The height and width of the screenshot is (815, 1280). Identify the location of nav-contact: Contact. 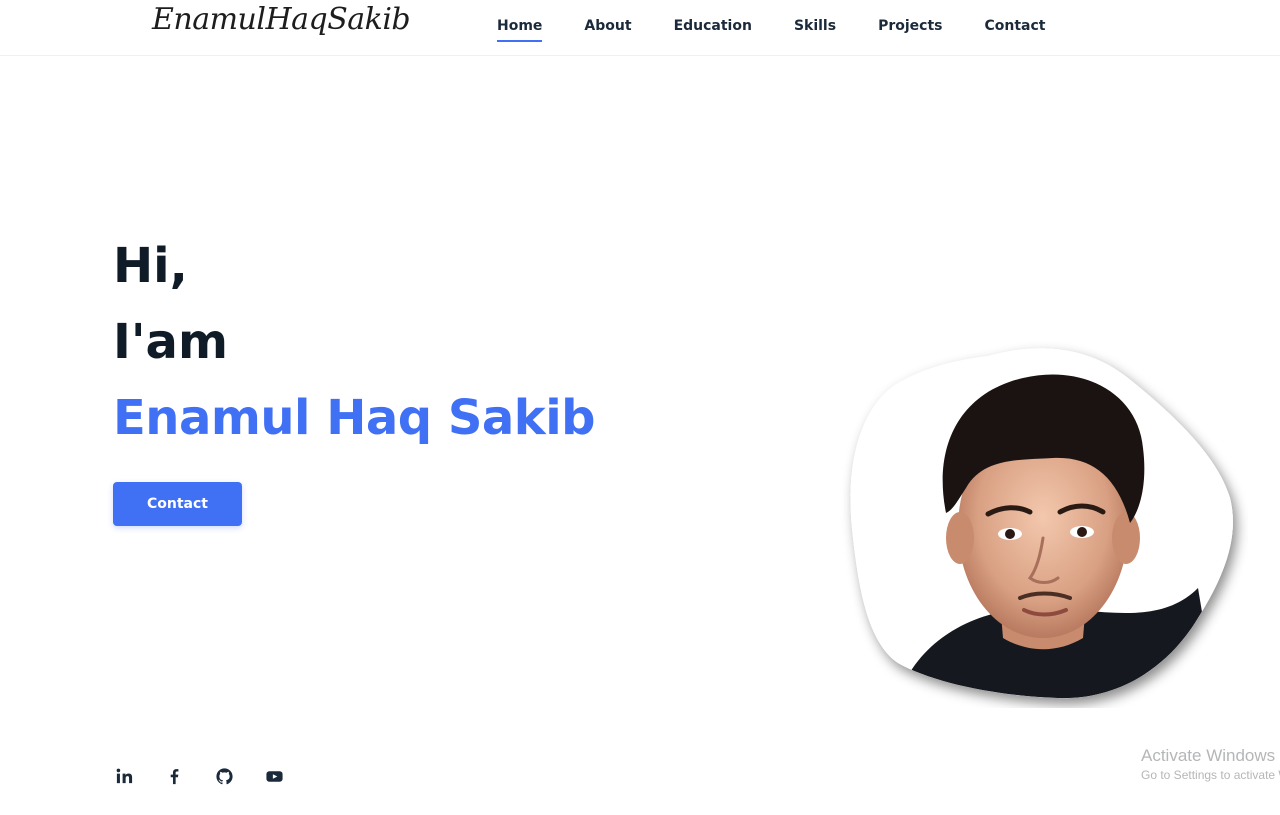
(1014, 26).